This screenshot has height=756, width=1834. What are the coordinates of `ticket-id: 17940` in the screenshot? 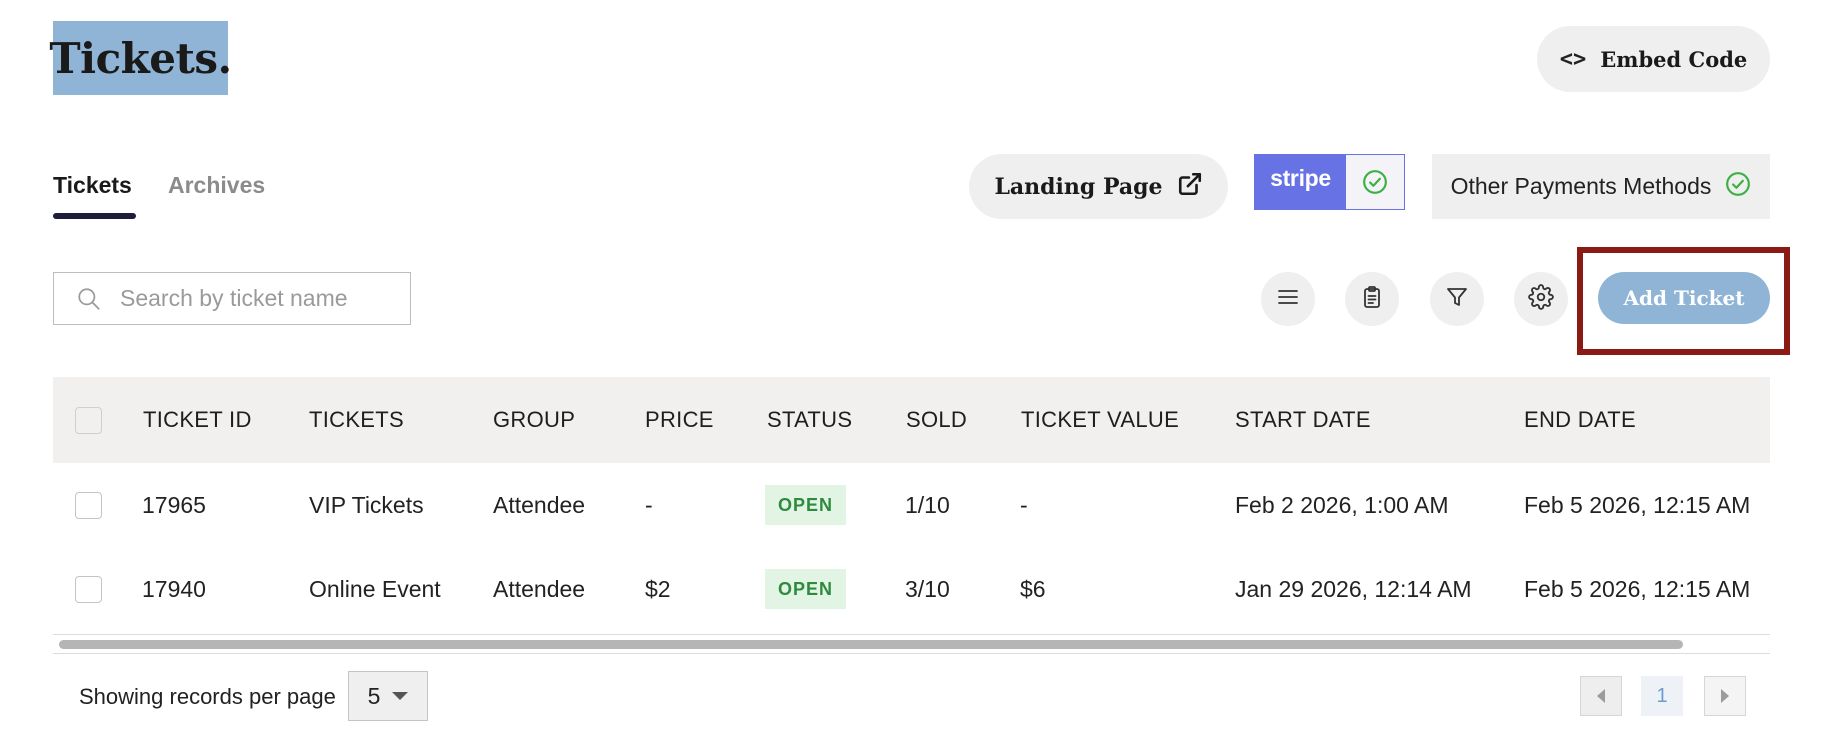 It's located at (174, 588).